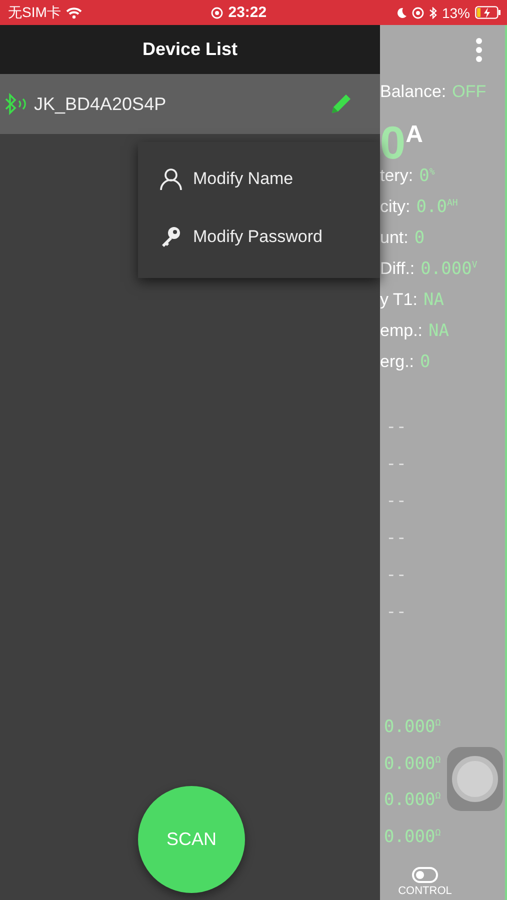 This screenshot has width=507, height=900. Describe the element at coordinates (397, 268) in the screenshot. I see `stat-label: Diff.:` at that location.